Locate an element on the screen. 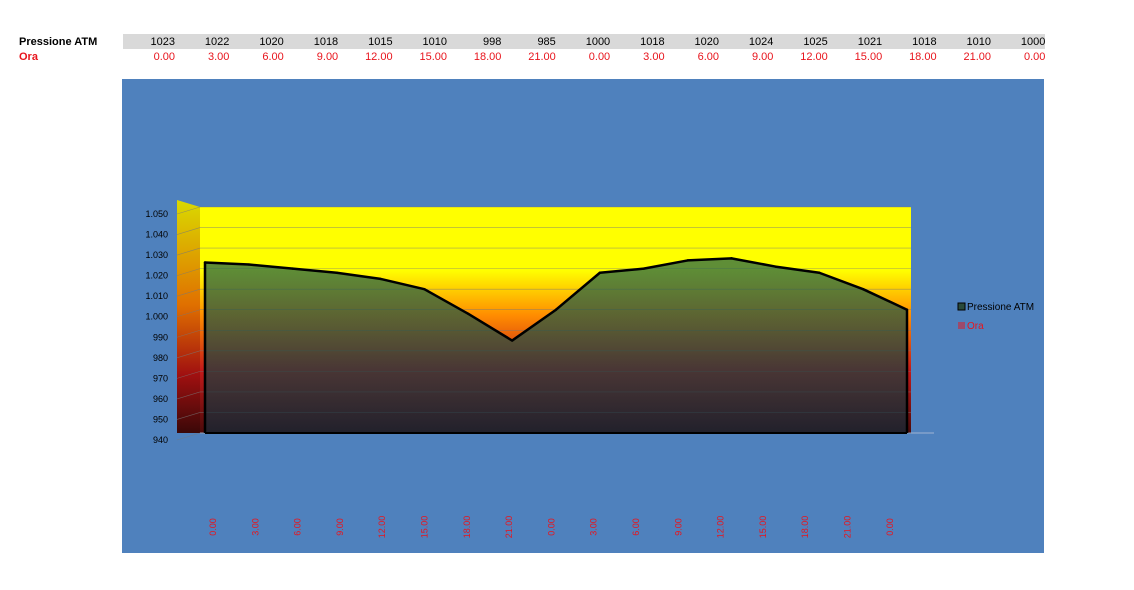  y-tick-label: 980 is located at coordinates (160, 358).